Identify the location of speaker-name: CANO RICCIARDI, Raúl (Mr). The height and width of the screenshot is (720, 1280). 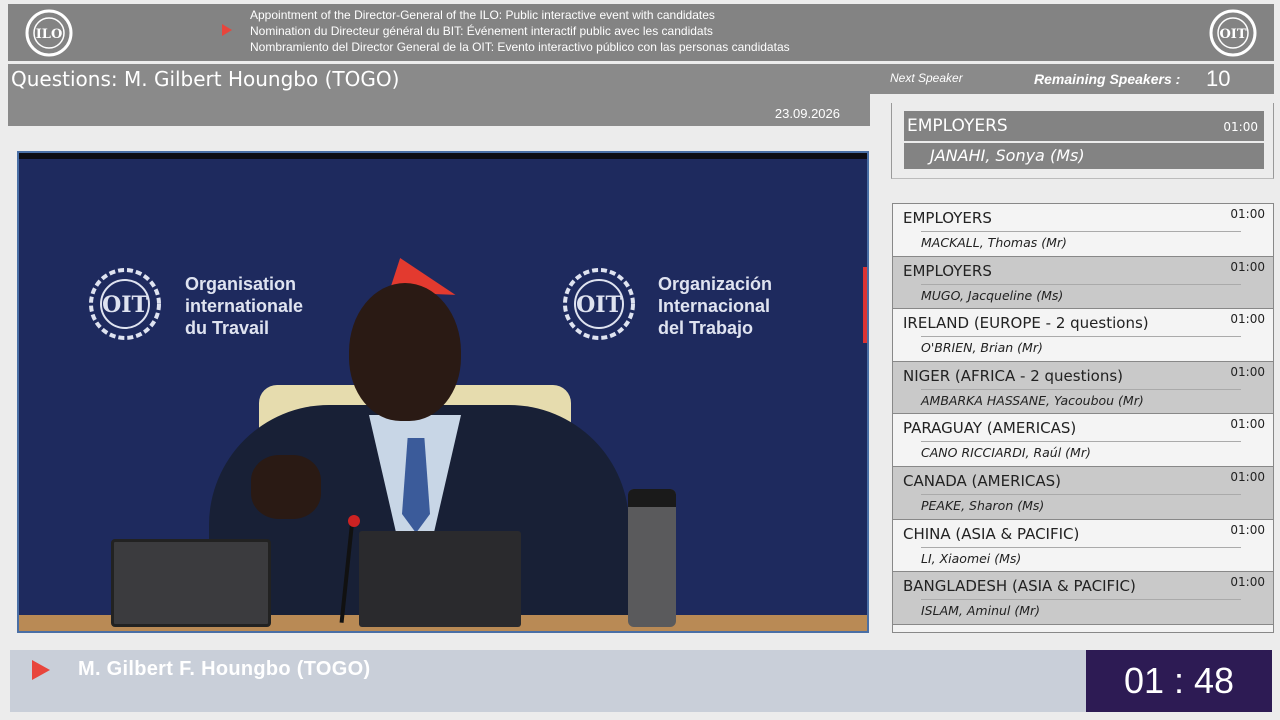
(1006, 453).